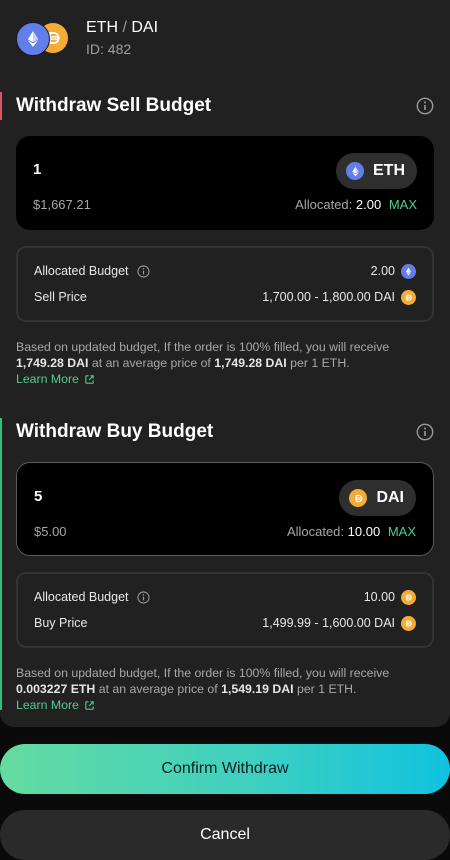 The image size is (450, 860). Describe the element at coordinates (145, 27) in the screenshot. I see `pair-quote: DAI` at that location.